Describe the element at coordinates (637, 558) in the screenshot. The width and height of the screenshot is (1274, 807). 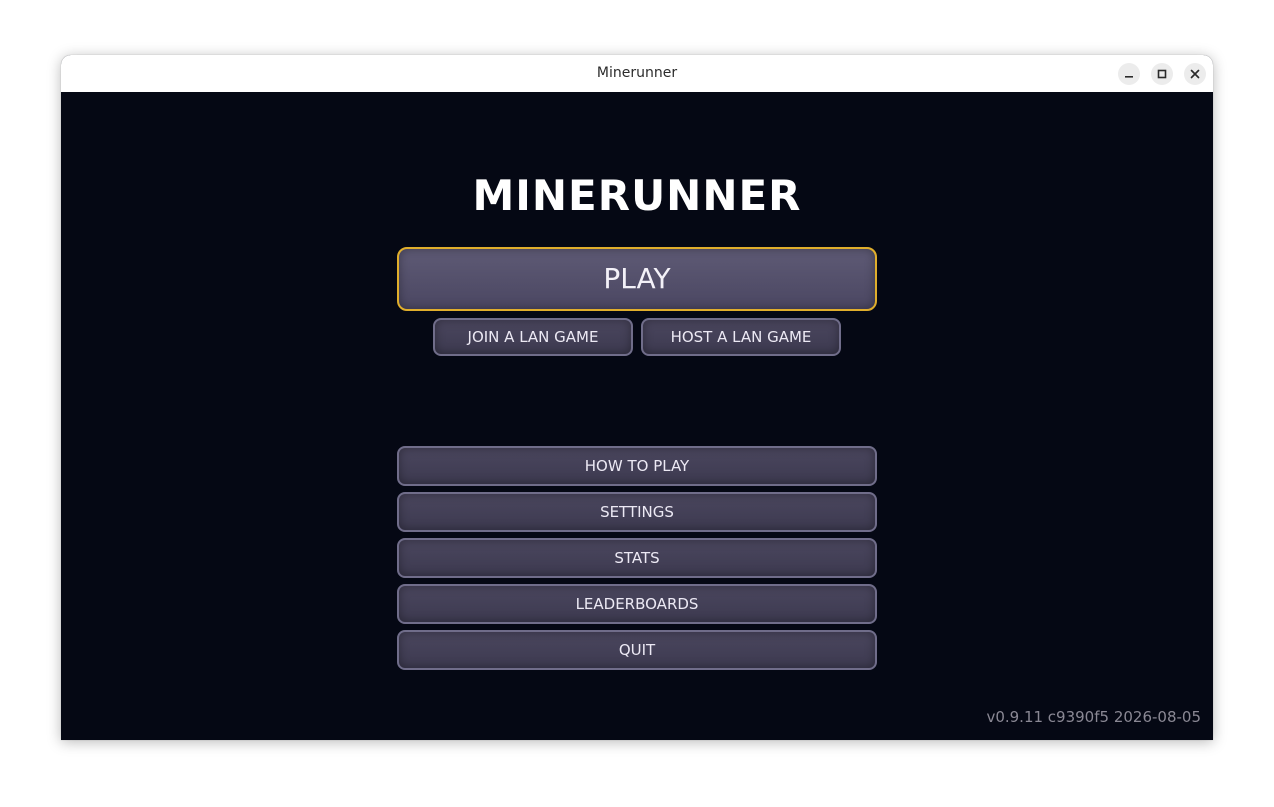
I see `stats-button: STATS` at that location.